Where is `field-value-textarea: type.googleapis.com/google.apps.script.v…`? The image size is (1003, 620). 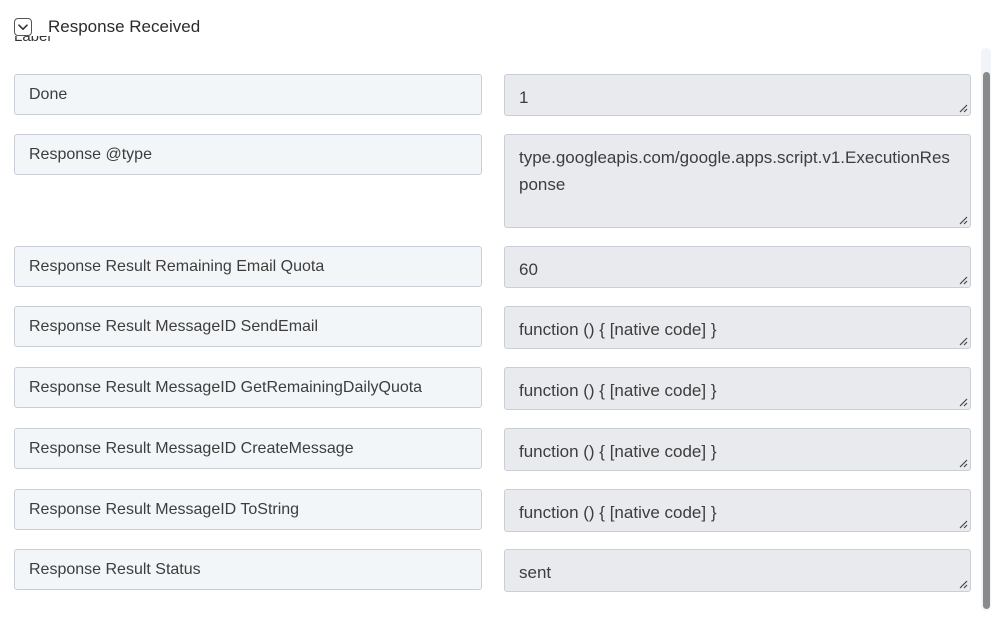
field-value-textarea: type.googleapis.com/google.apps.script.v… is located at coordinates (737, 181).